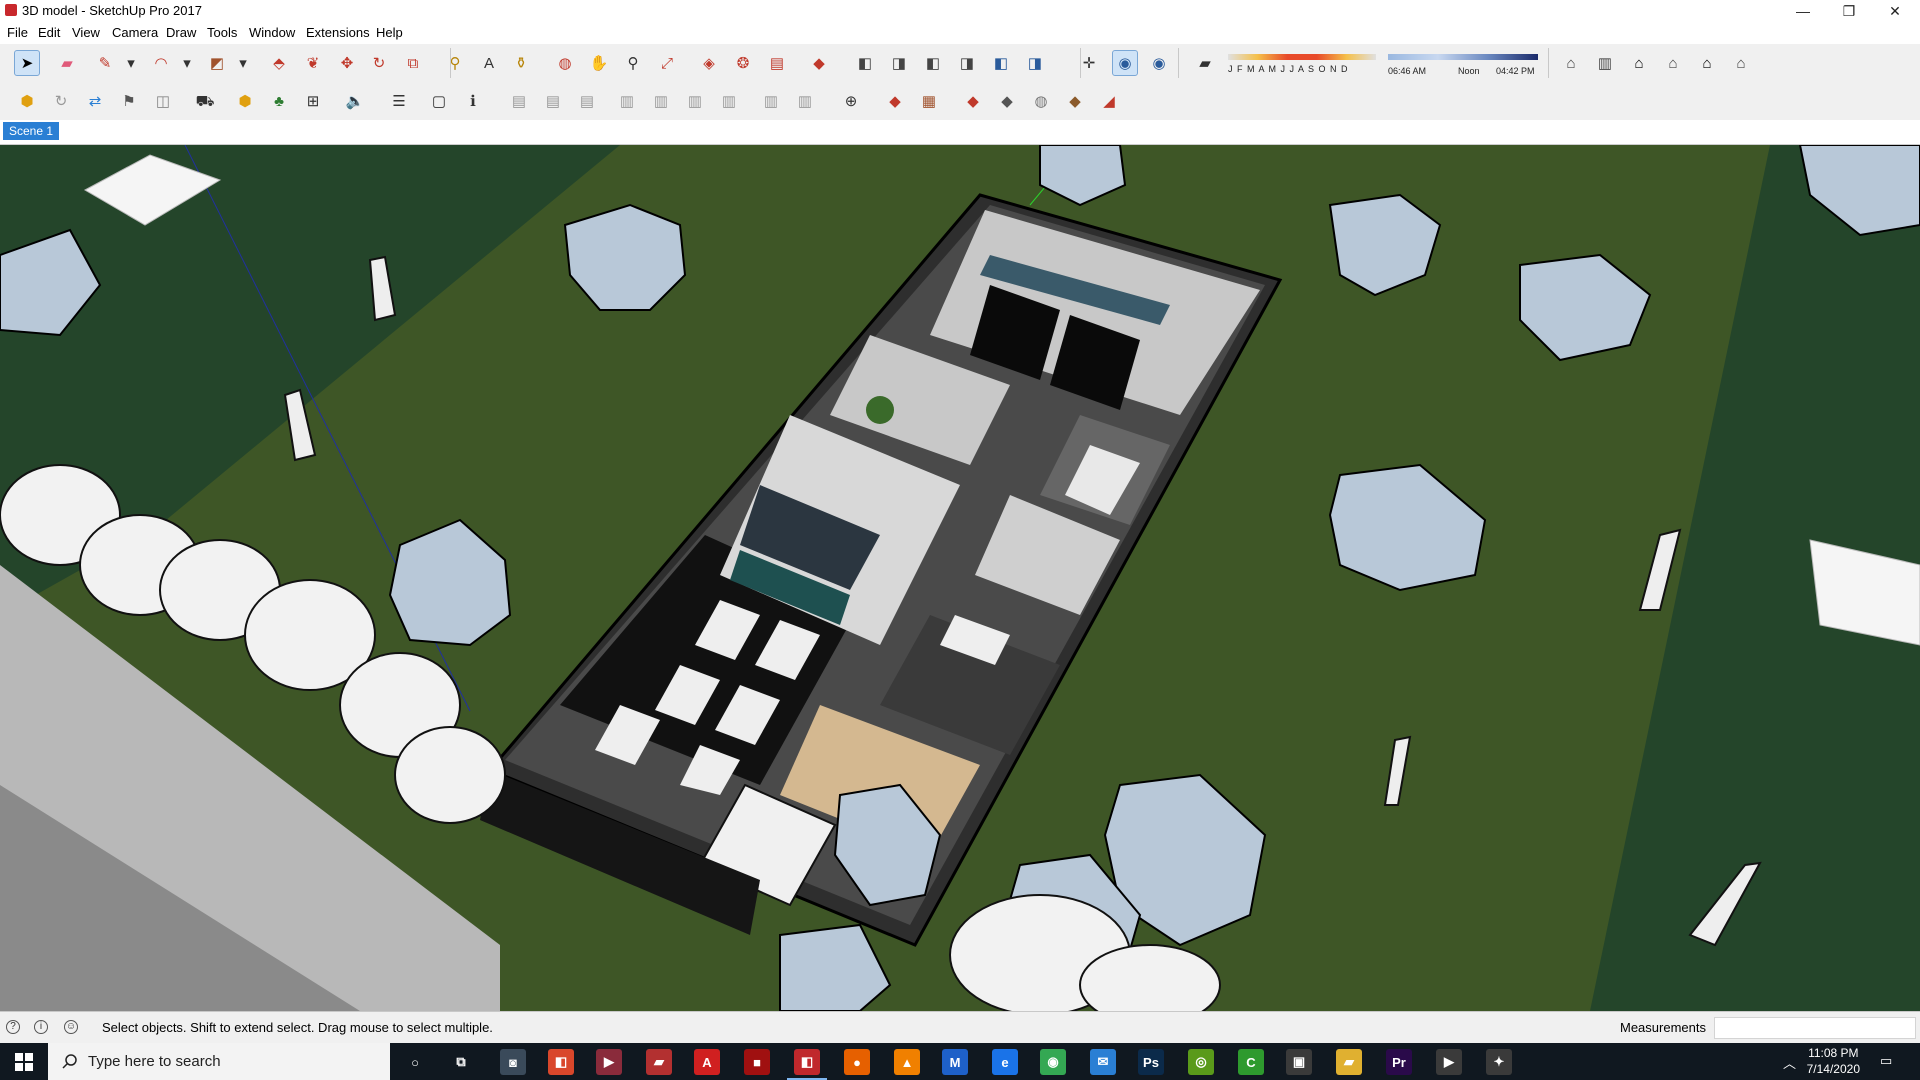  What do you see at coordinates (1001, 63) in the screenshot?
I see `view-back-icon: ◧` at bounding box center [1001, 63].